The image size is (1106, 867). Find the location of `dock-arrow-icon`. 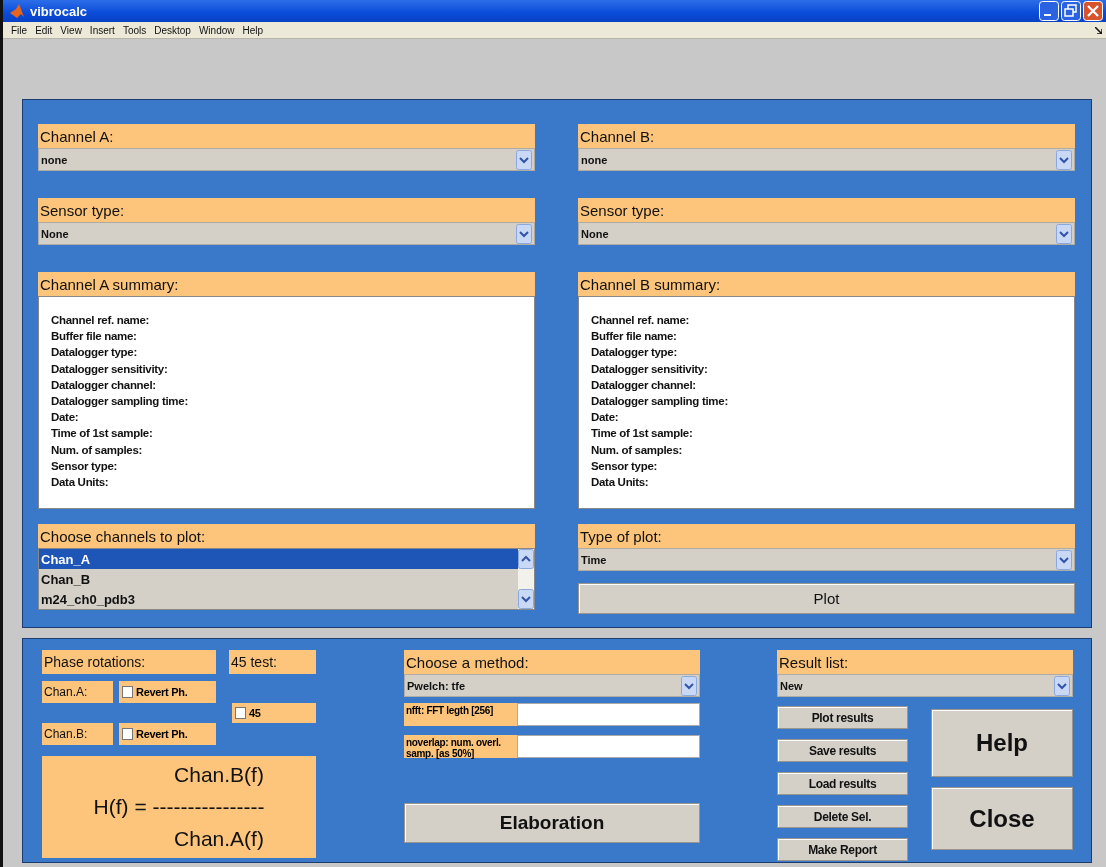

dock-arrow-icon is located at coordinates (1098, 30).